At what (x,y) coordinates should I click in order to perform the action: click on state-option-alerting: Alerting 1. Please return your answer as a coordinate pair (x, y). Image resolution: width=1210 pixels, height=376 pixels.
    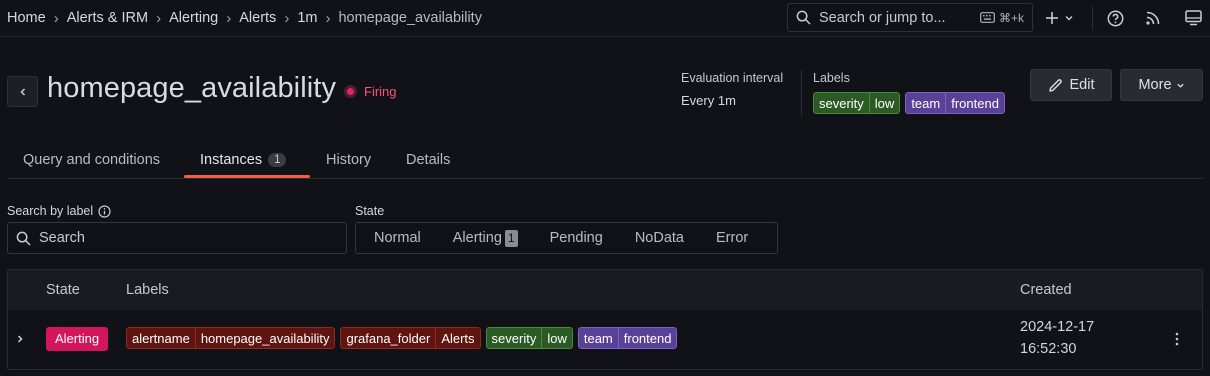
    Looking at the image, I should click on (485, 238).